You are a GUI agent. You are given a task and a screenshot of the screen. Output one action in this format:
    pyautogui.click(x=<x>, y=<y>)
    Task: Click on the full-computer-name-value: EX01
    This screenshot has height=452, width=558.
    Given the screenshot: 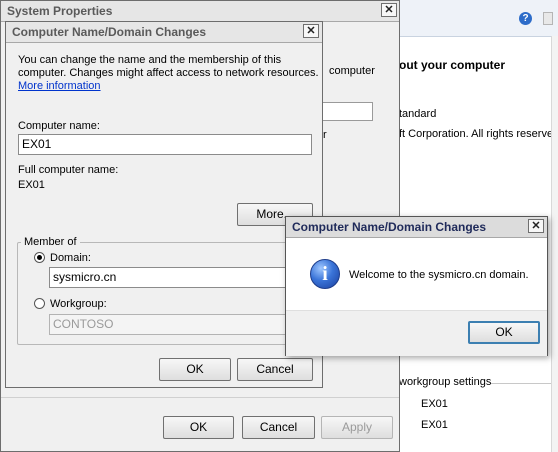 What is the action you would take?
    pyautogui.click(x=434, y=404)
    